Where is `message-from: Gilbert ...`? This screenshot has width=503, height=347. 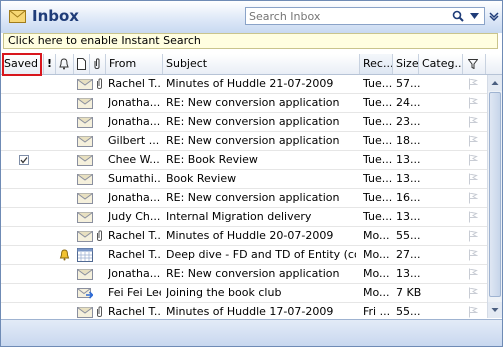
message-from: Gilbert ... is located at coordinates (134, 140).